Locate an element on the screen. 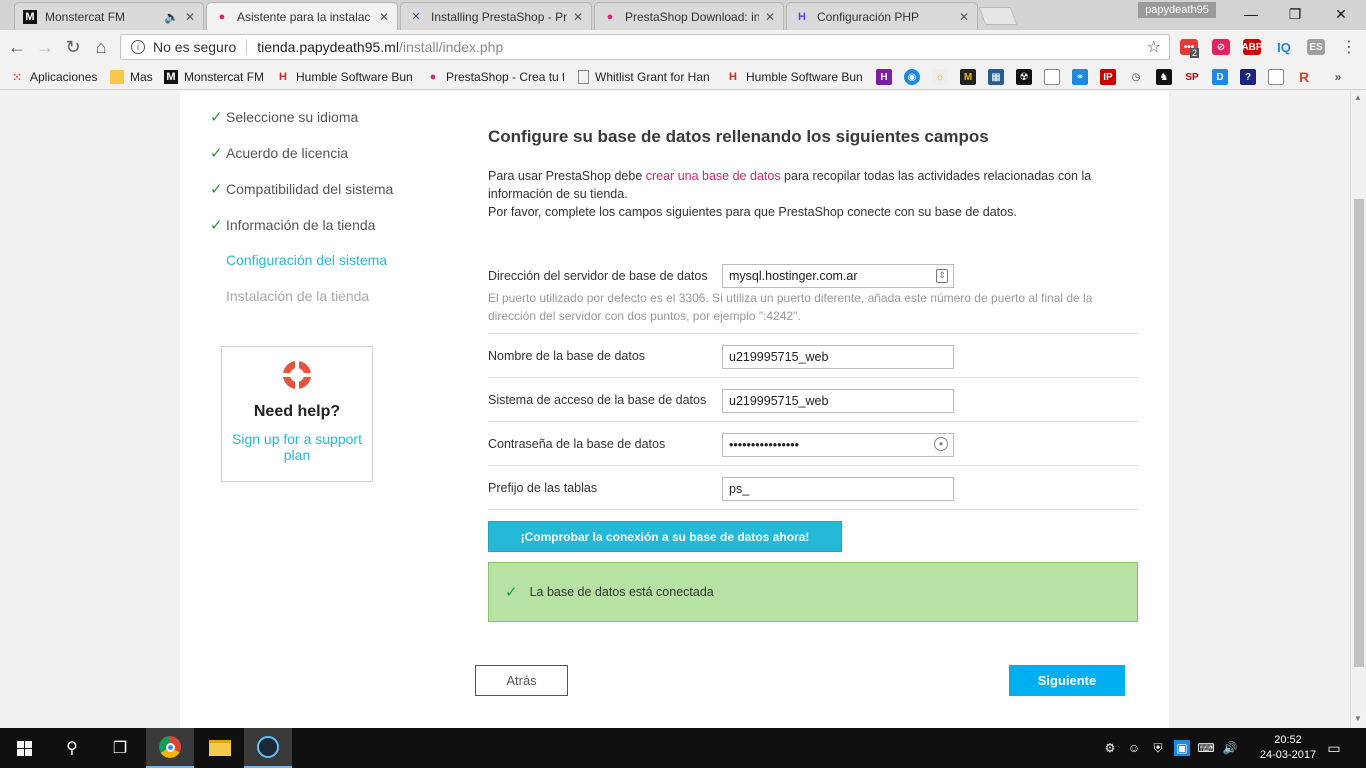  bookmark-icon: ☼ is located at coordinates (940, 77).